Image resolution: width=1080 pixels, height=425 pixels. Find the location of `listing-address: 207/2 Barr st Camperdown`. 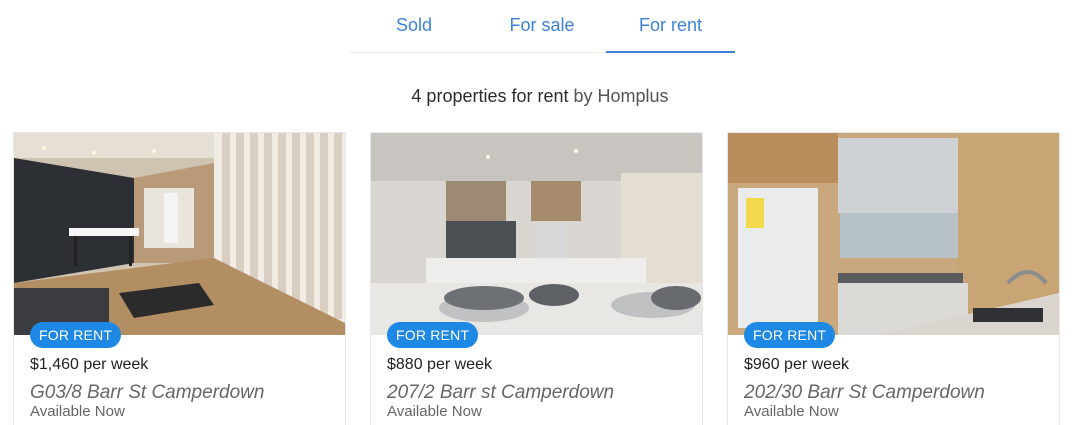

listing-address: 207/2 Barr st Camperdown is located at coordinates (500, 393).